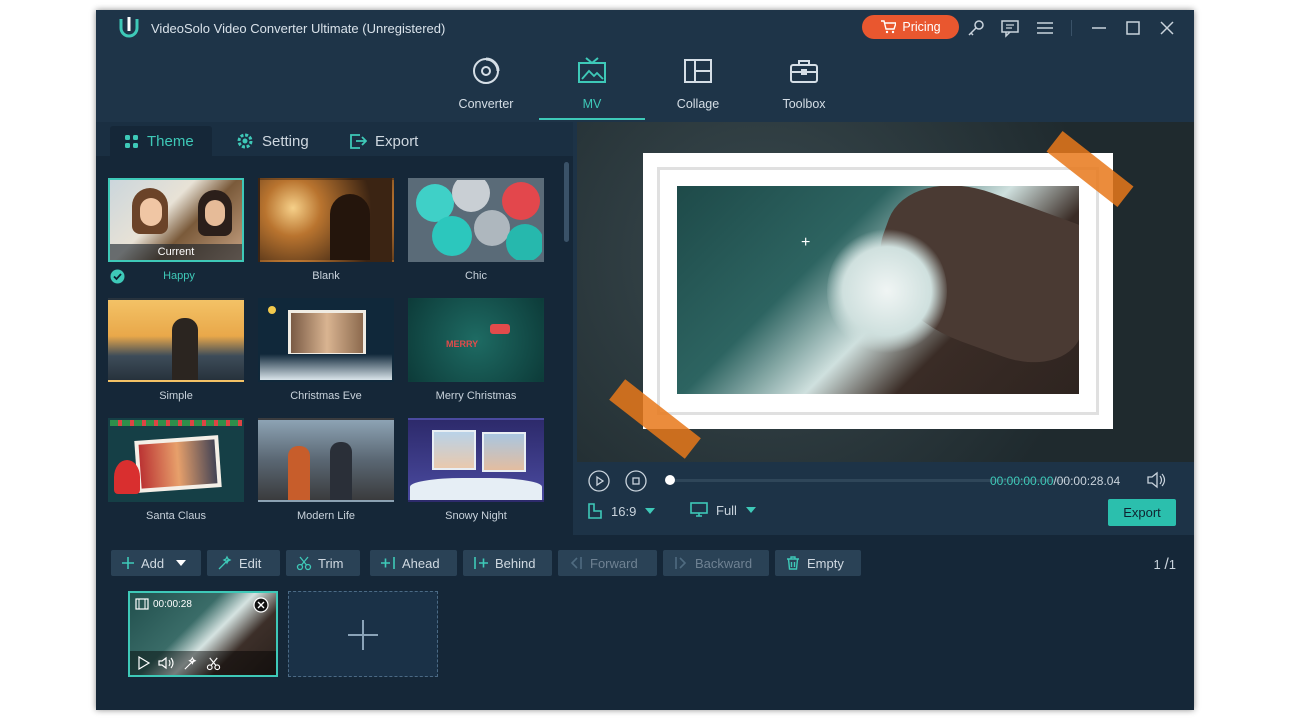 The height and width of the screenshot is (721, 1294). What do you see at coordinates (1133, 28) in the screenshot?
I see `maximize-icon` at bounding box center [1133, 28].